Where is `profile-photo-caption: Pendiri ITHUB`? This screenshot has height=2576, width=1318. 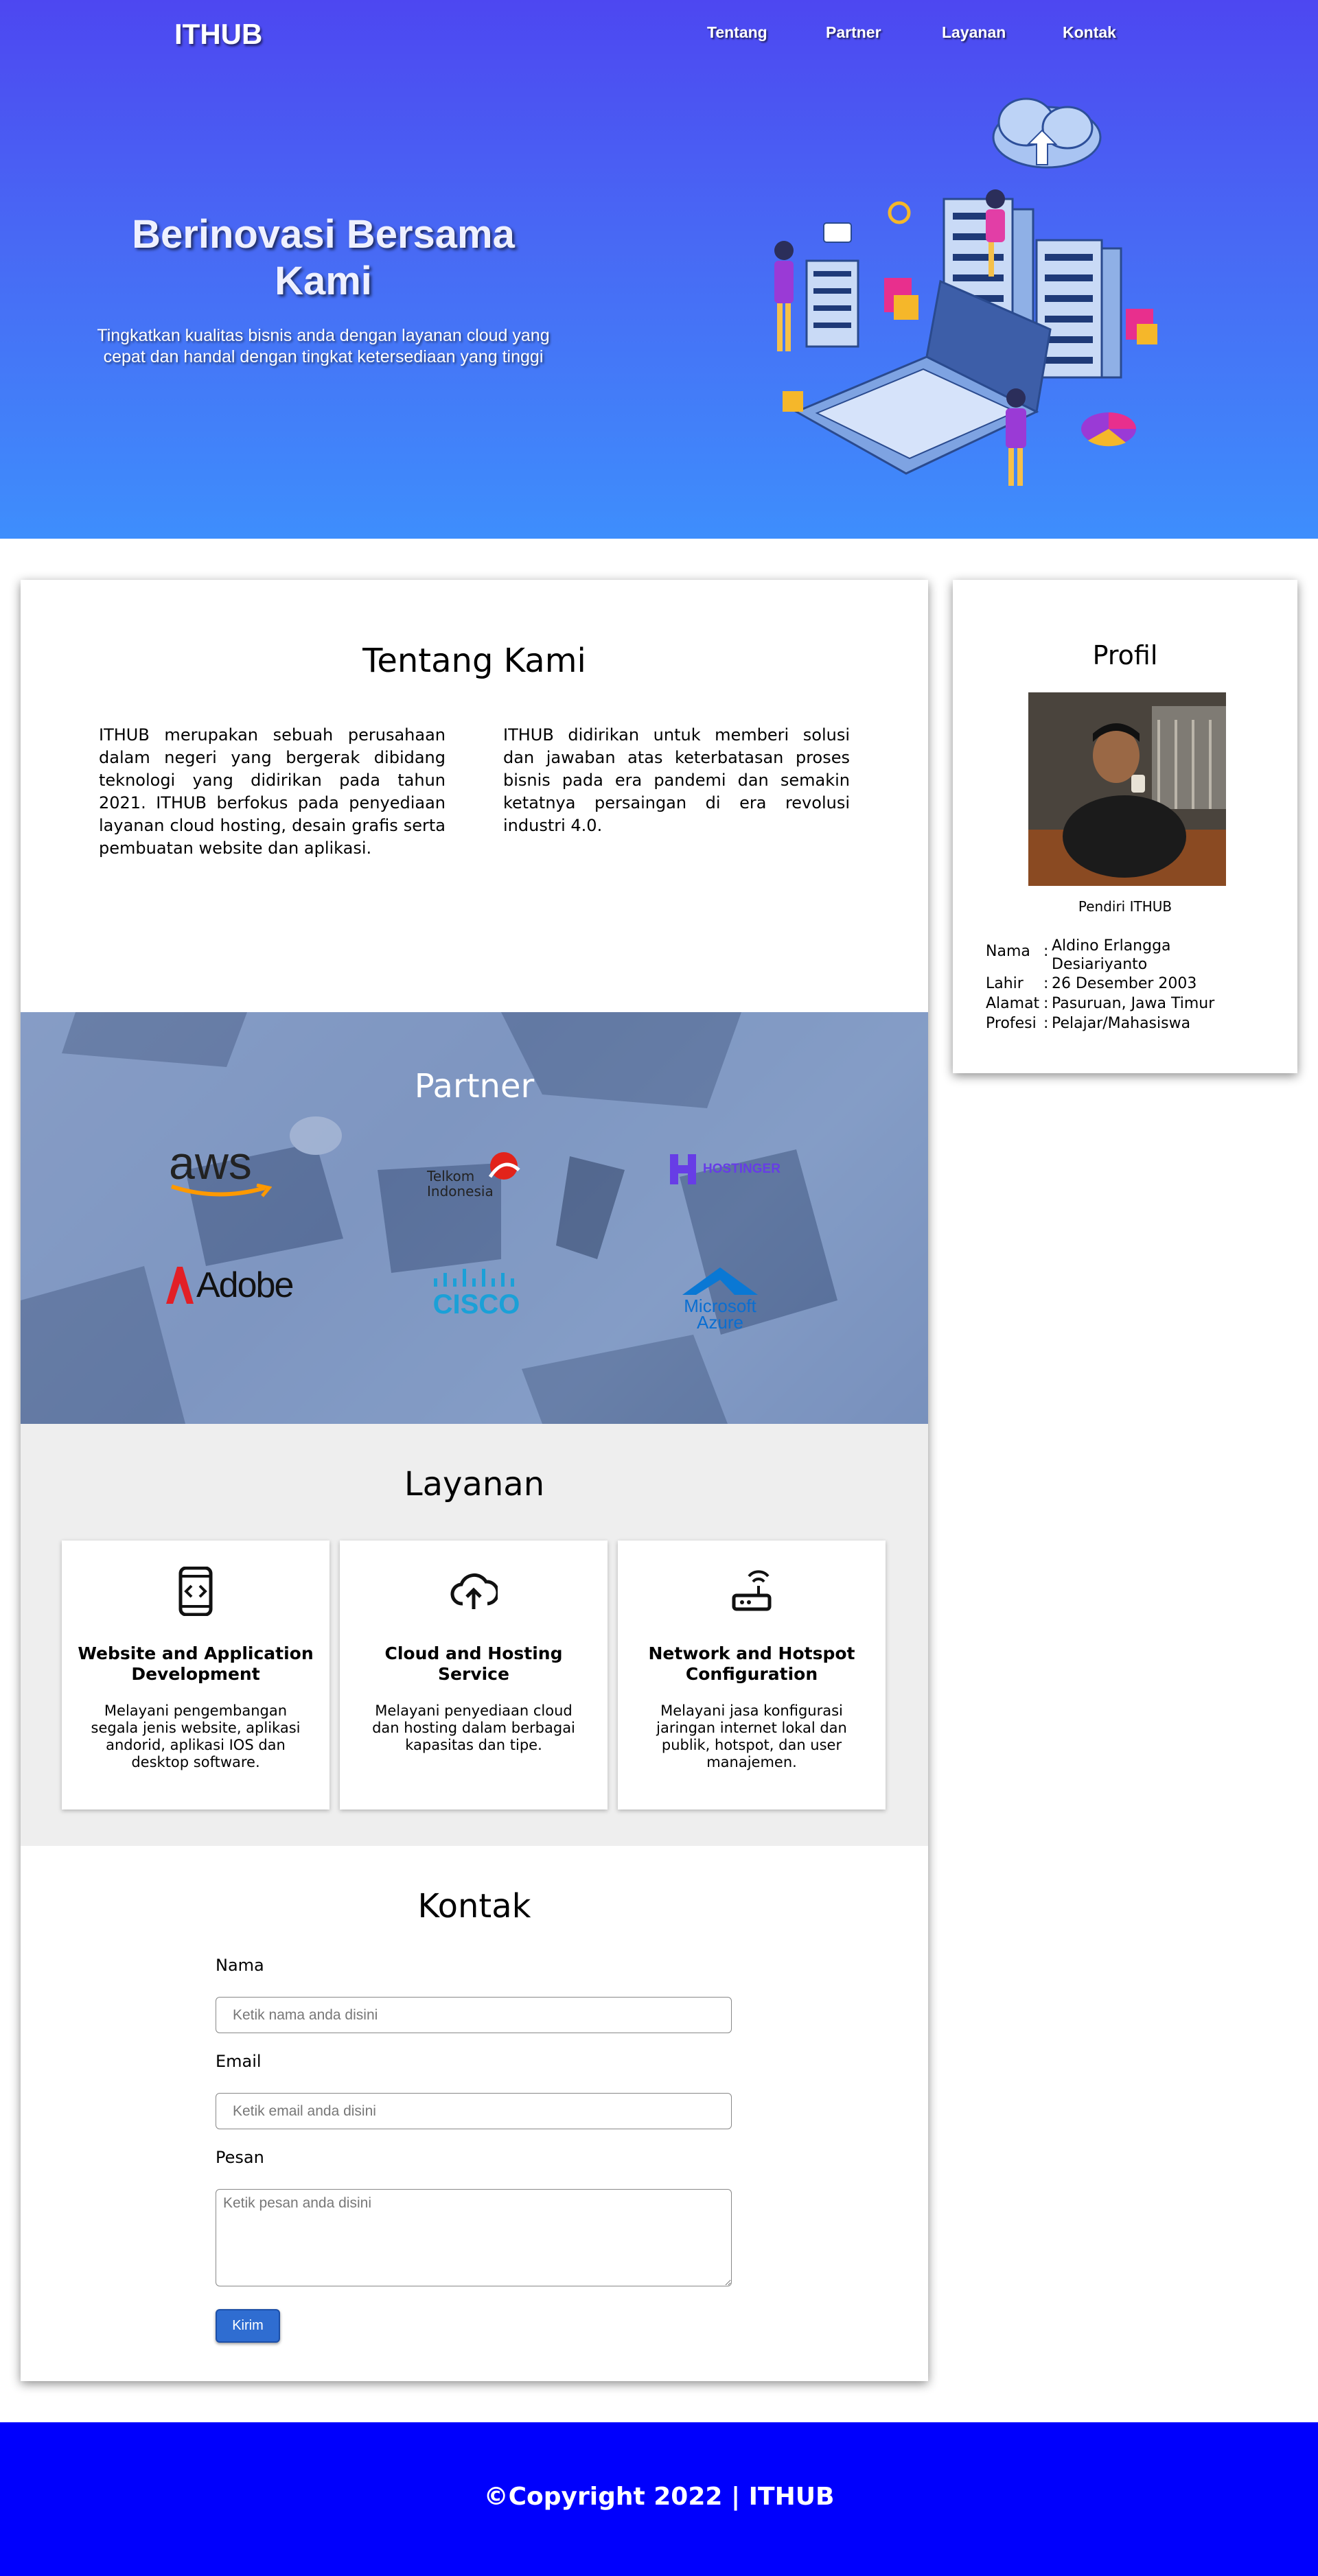 profile-photo-caption: Pendiri ITHUB is located at coordinates (1125, 906).